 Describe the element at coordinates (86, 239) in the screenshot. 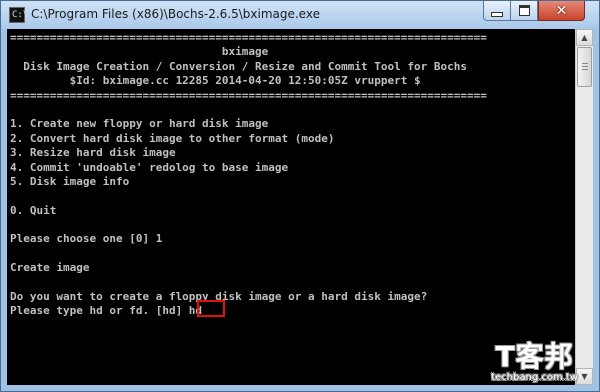

I see `choose-prompt: Please choose one [0] 1` at that location.